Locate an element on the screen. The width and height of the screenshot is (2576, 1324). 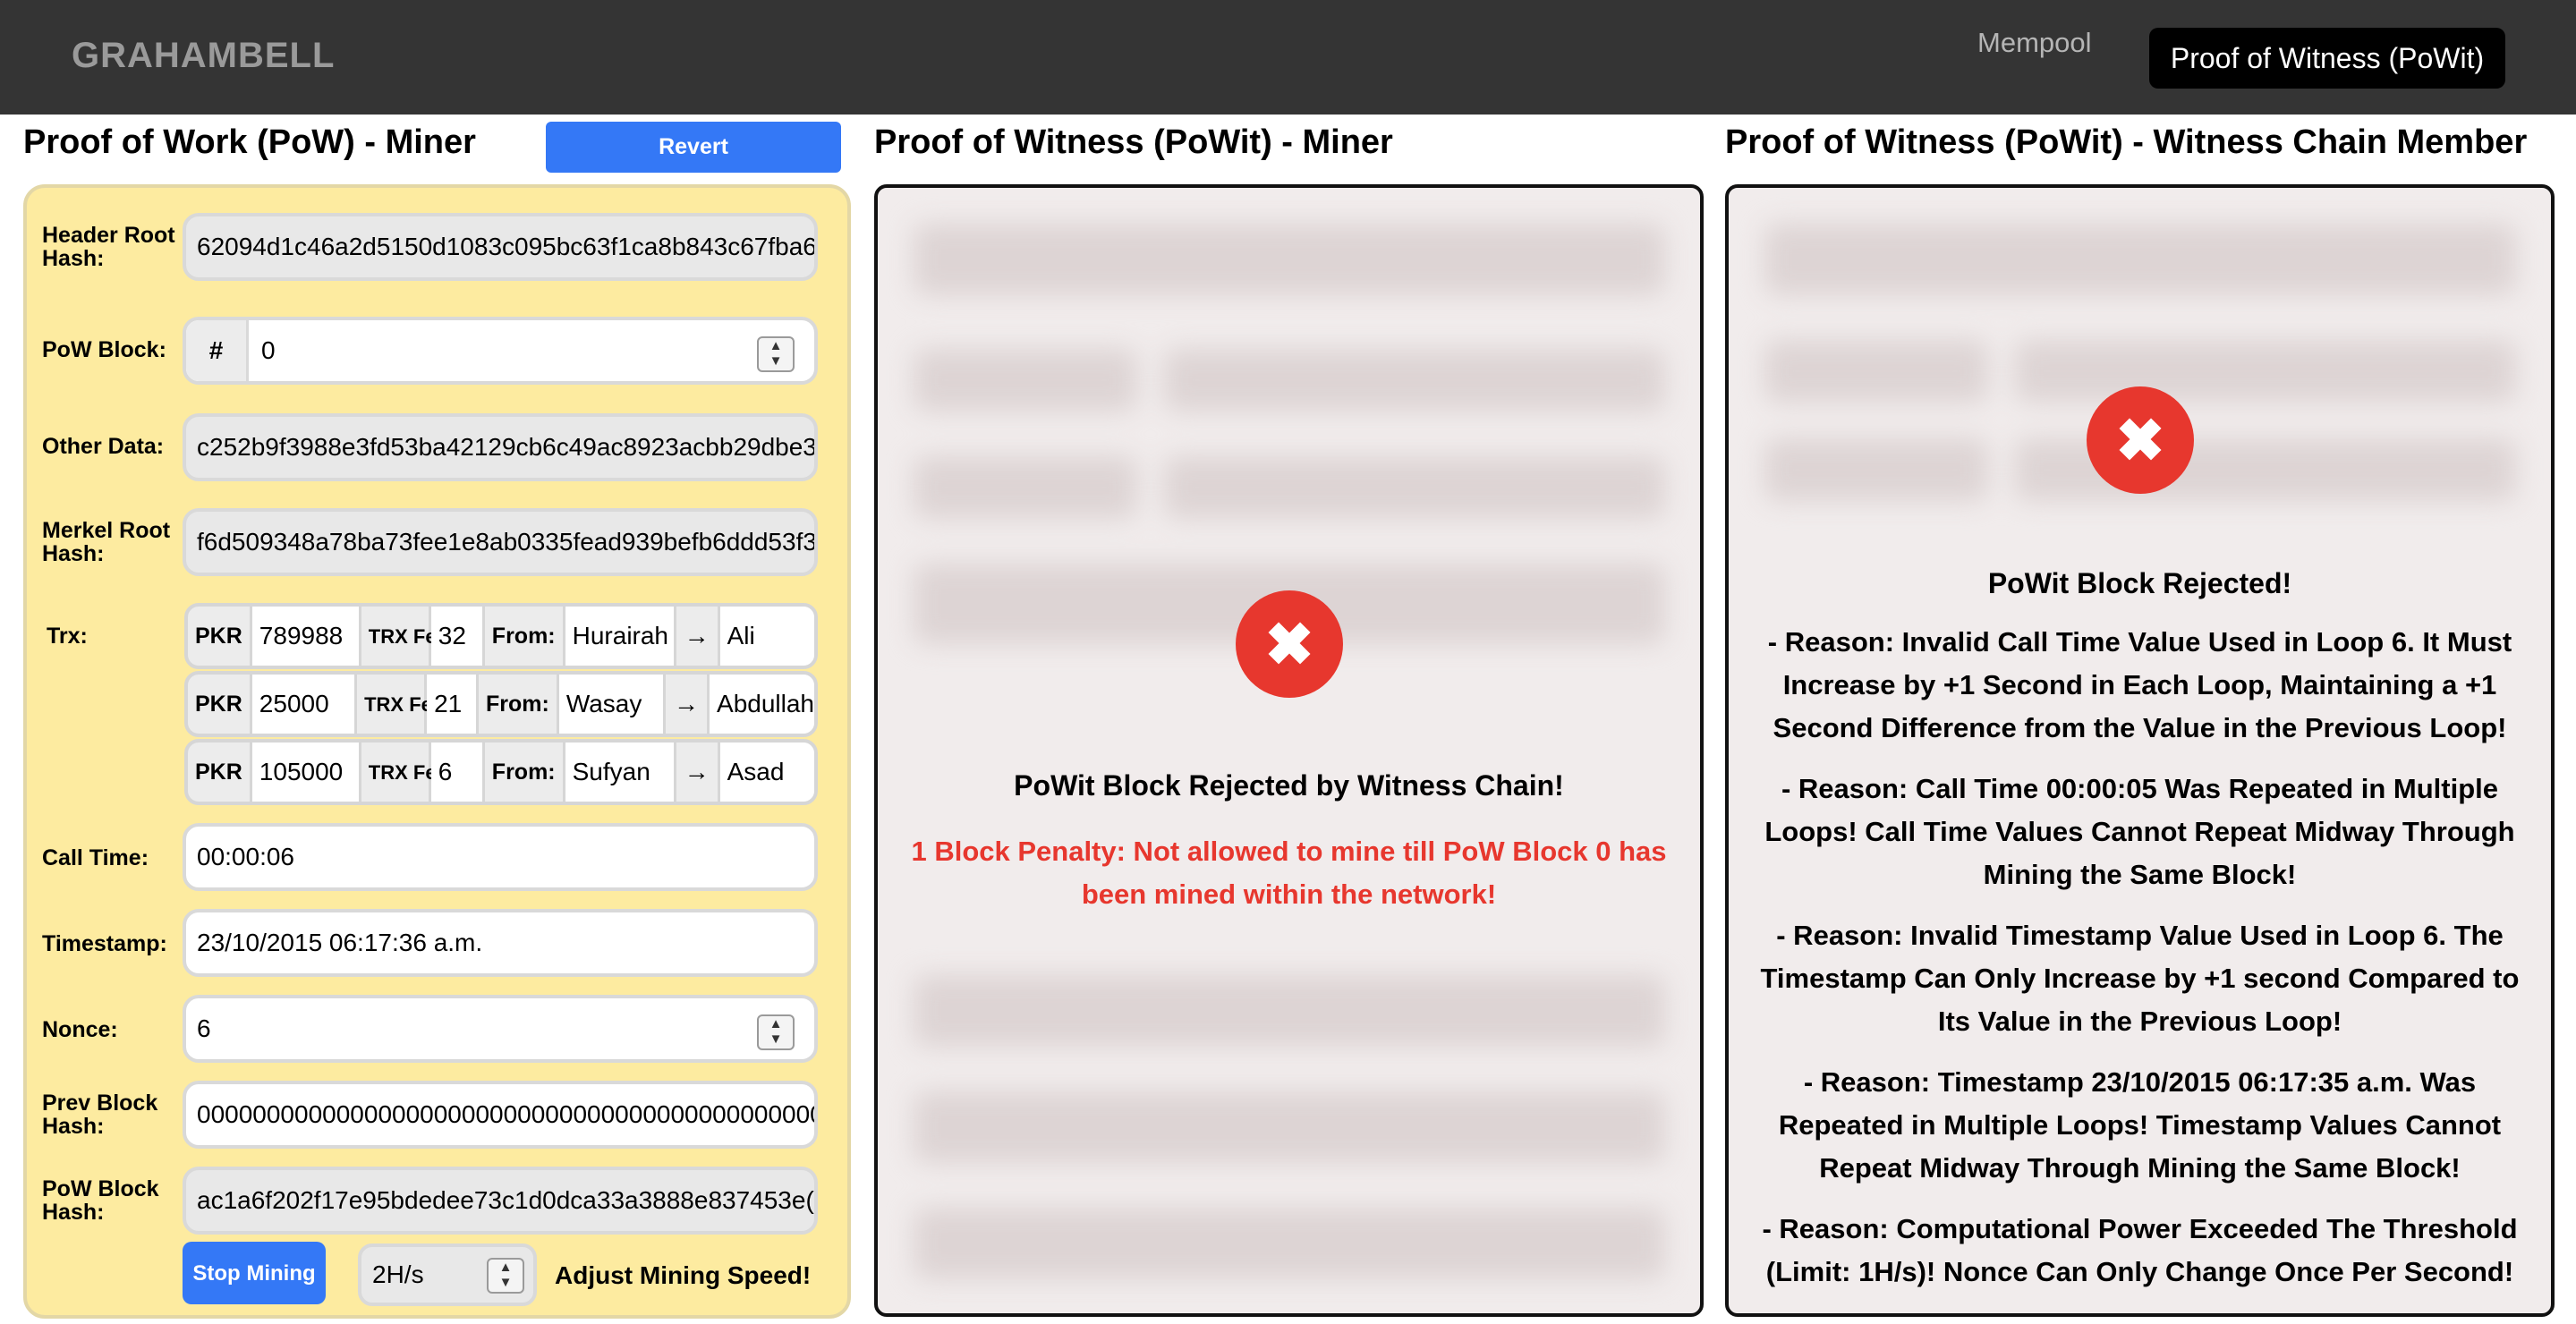
header-root-hash-label: Header Root Hash: is located at coordinates (108, 247).